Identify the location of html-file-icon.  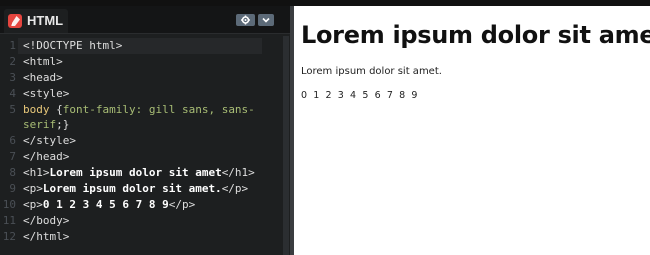
(15, 21).